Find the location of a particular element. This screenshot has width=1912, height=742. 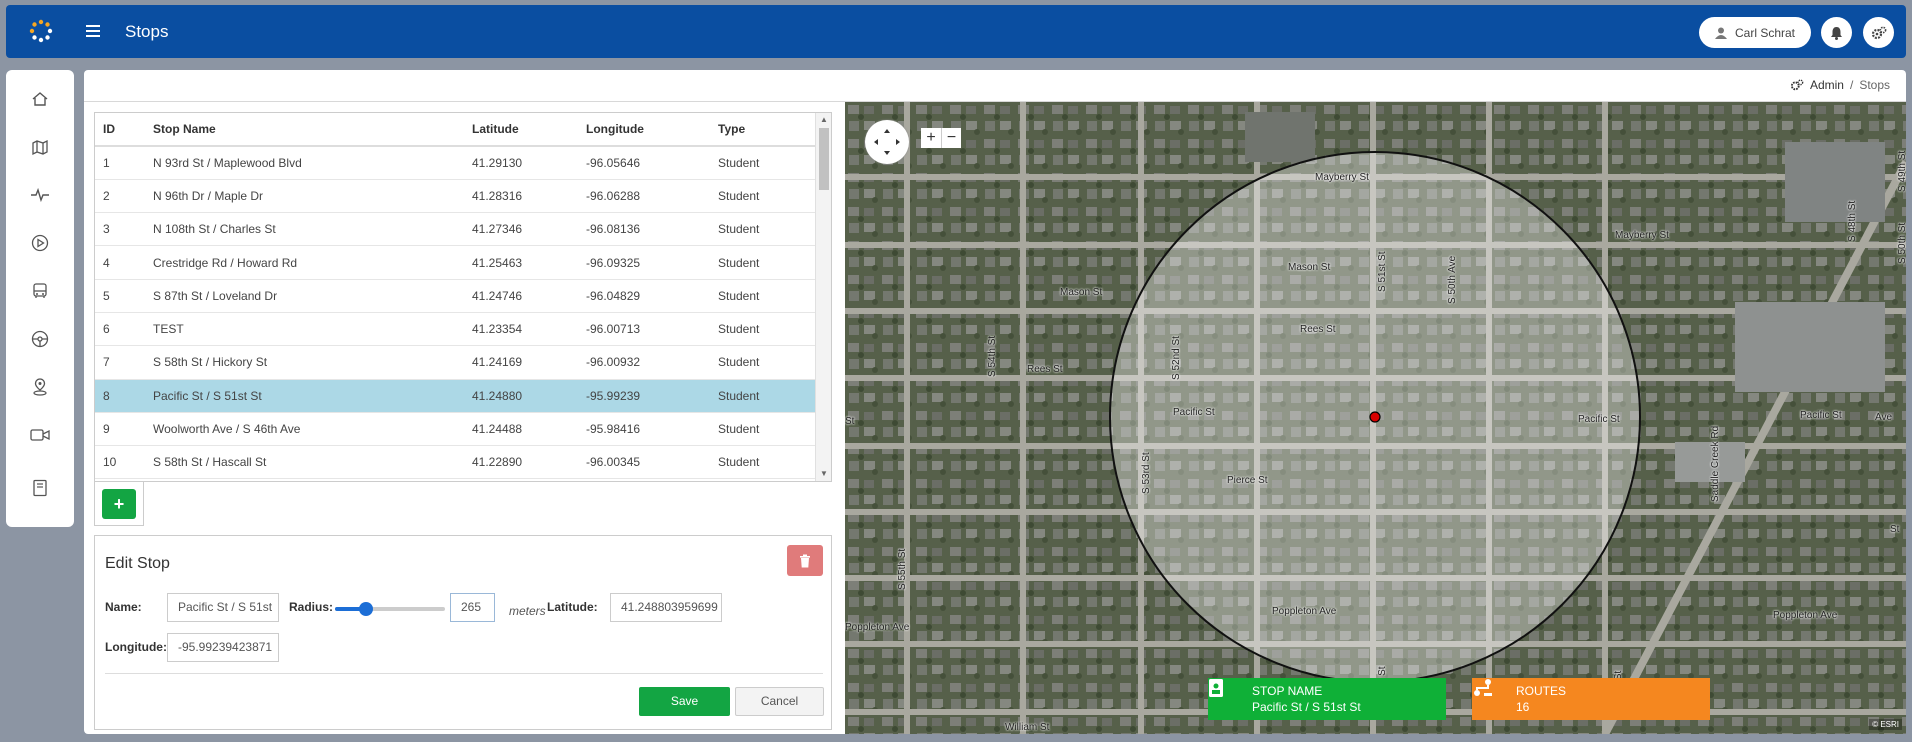

scroll-down-arrow-icon: ▼ is located at coordinates (824, 474).